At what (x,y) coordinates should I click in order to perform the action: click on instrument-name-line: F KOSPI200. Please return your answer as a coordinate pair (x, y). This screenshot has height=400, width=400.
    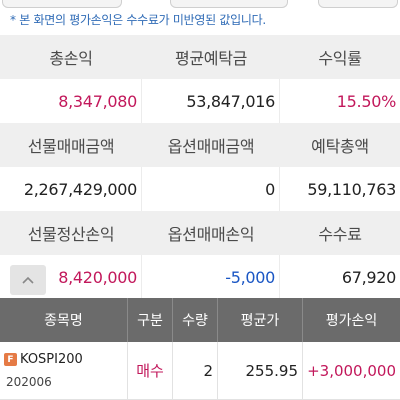
    Looking at the image, I should click on (43, 359).